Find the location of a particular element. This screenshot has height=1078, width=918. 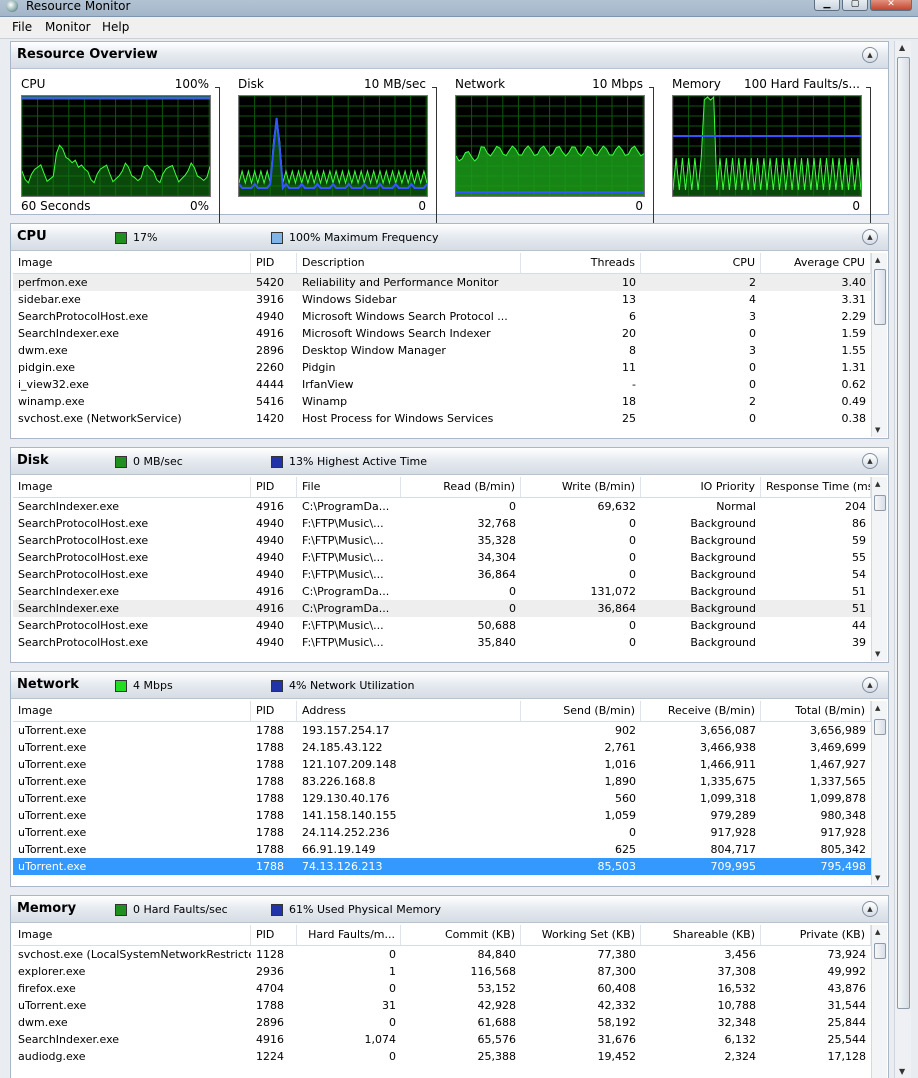

menu-file: File is located at coordinates (22, 27).